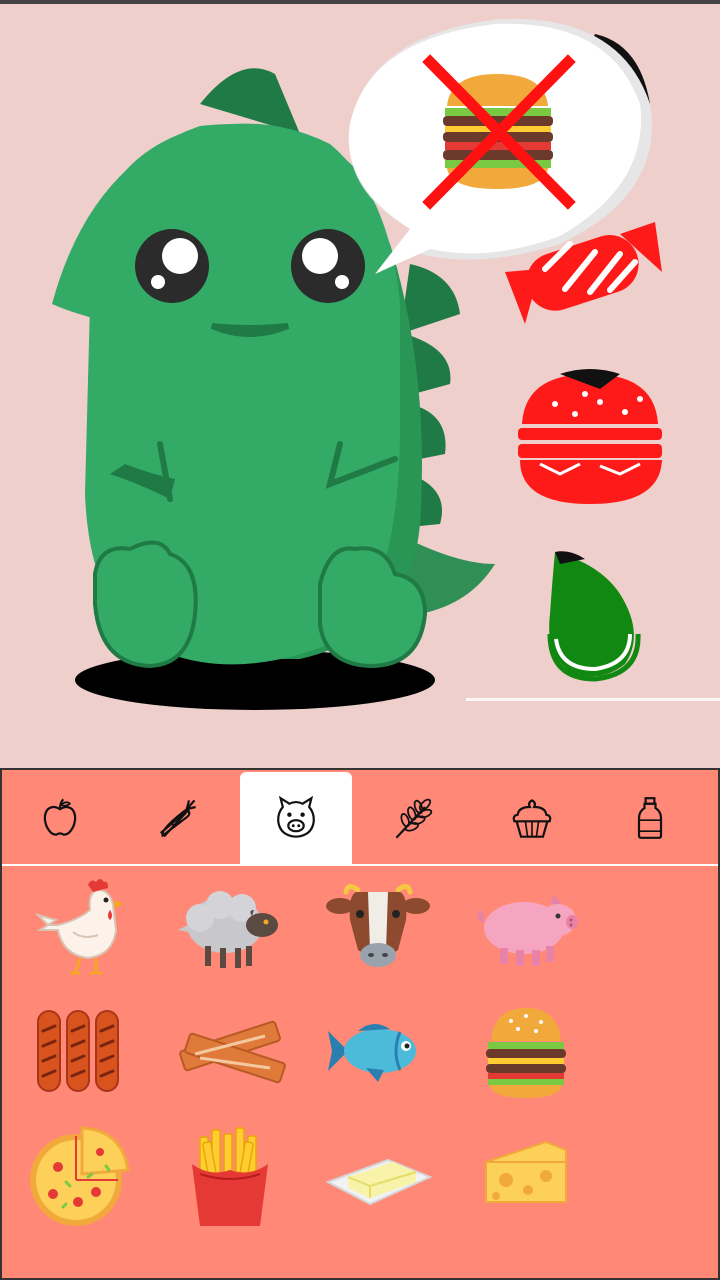 Image resolution: width=720 pixels, height=1280 pixels. I want to click on food-item-fries, so click(230, 1177).